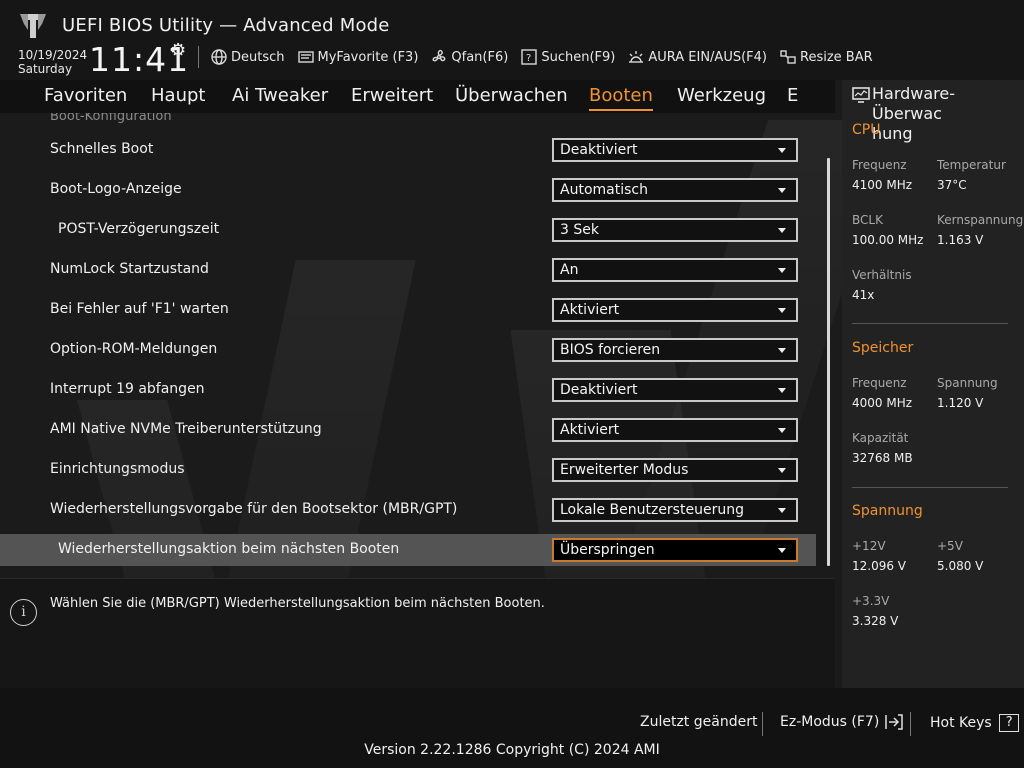  I want to click on dropdown-value: 3 Sek, so click(579, 230).